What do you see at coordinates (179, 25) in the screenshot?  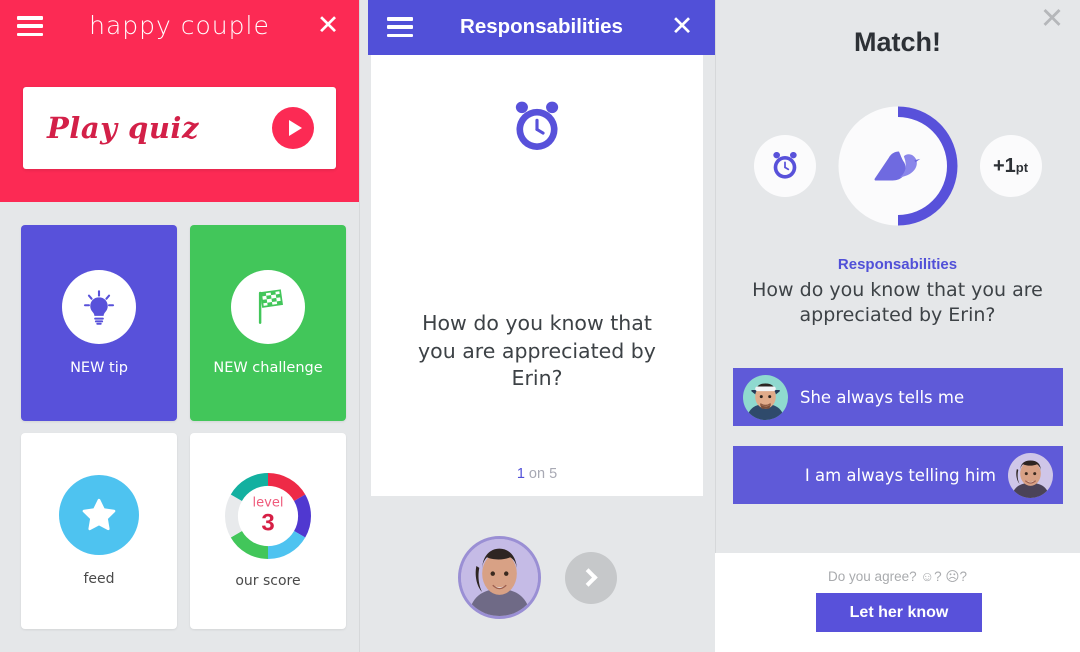 I see `app-brand-title: happy couple` at bounding box center [179, 25].